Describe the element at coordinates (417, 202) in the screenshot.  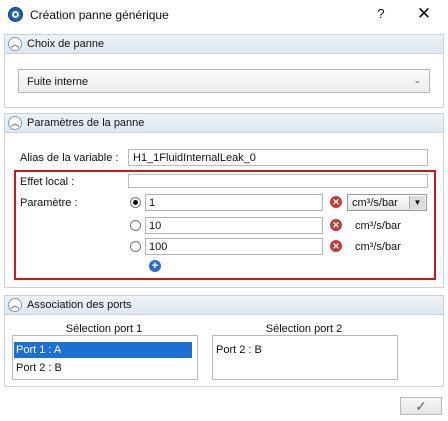
I see `chevron-down-icon: ▼` at that location.